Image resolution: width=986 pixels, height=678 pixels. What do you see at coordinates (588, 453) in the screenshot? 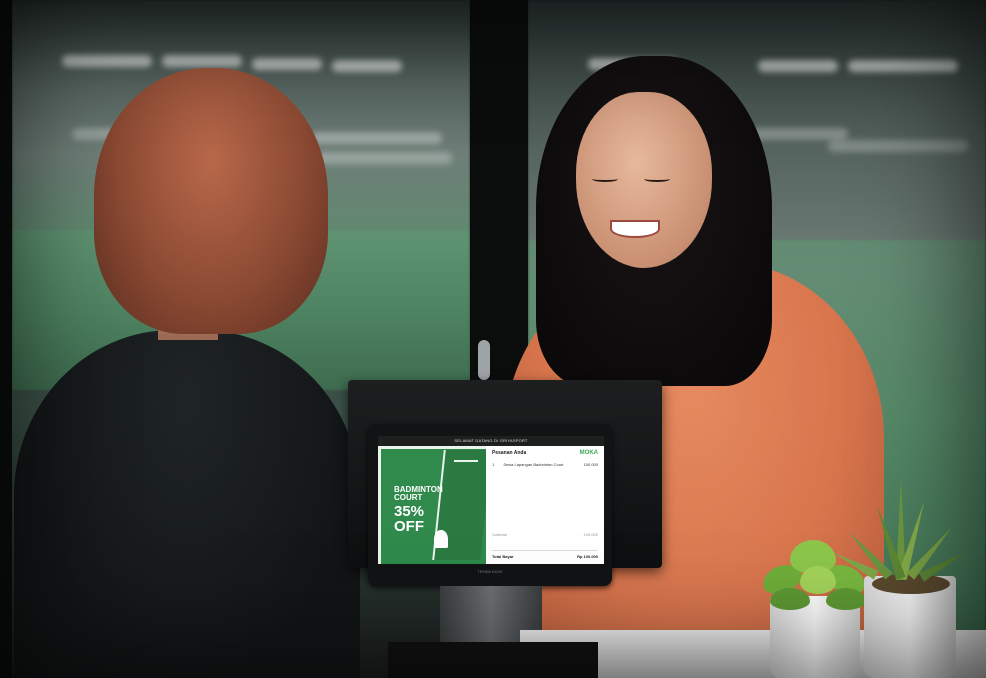
I see `brand-logo: MOKA` at bounding box center [588, 453].